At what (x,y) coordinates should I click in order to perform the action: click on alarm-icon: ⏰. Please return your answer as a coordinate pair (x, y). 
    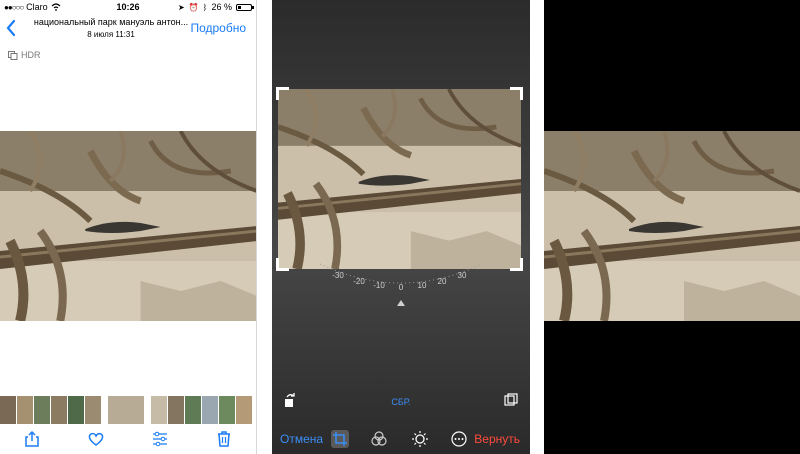
    Looking at the image, I should click on (193, 7).